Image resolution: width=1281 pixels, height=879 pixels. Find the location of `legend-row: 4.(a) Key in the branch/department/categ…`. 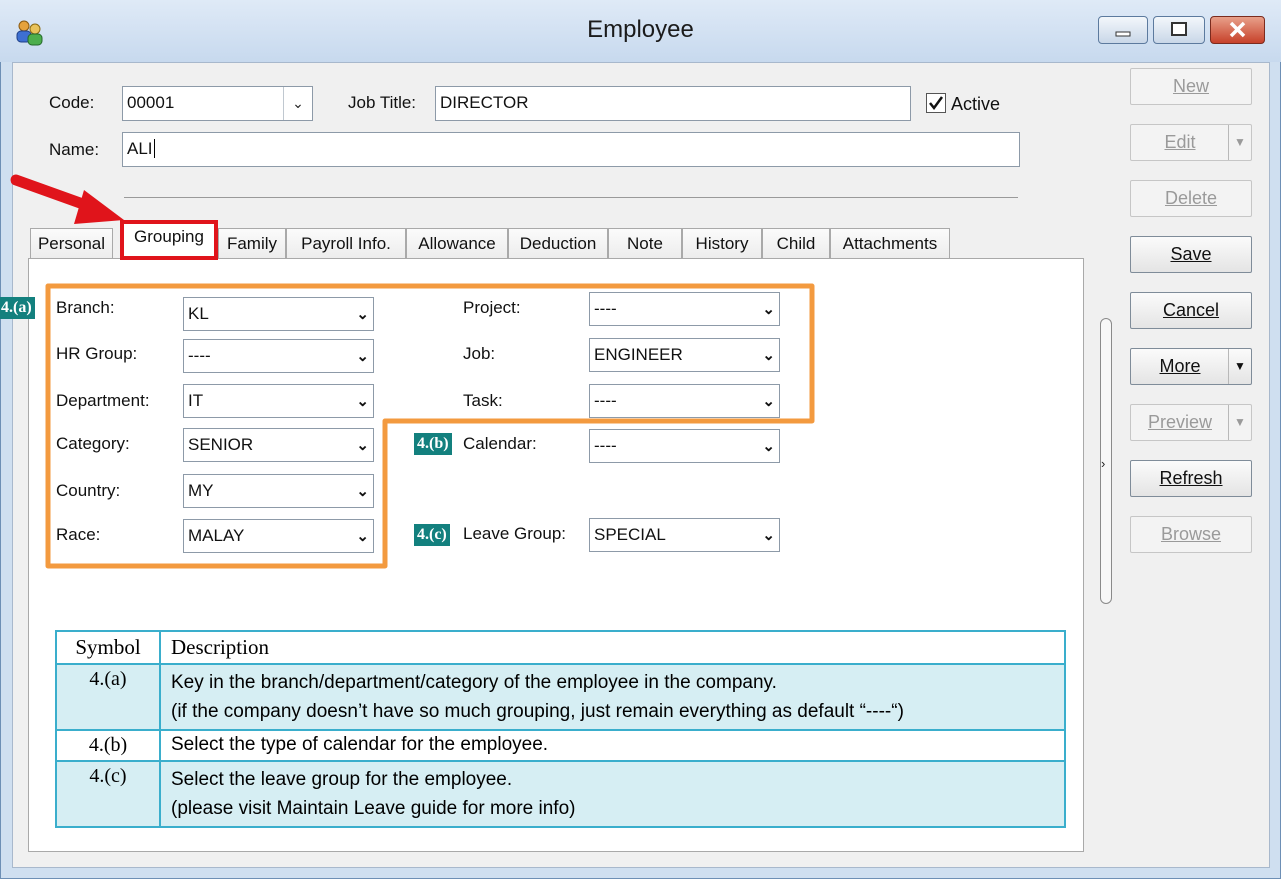

legend-row: 4.(a) Key in the branch/department/categ… is located at coordinates (560, 697).